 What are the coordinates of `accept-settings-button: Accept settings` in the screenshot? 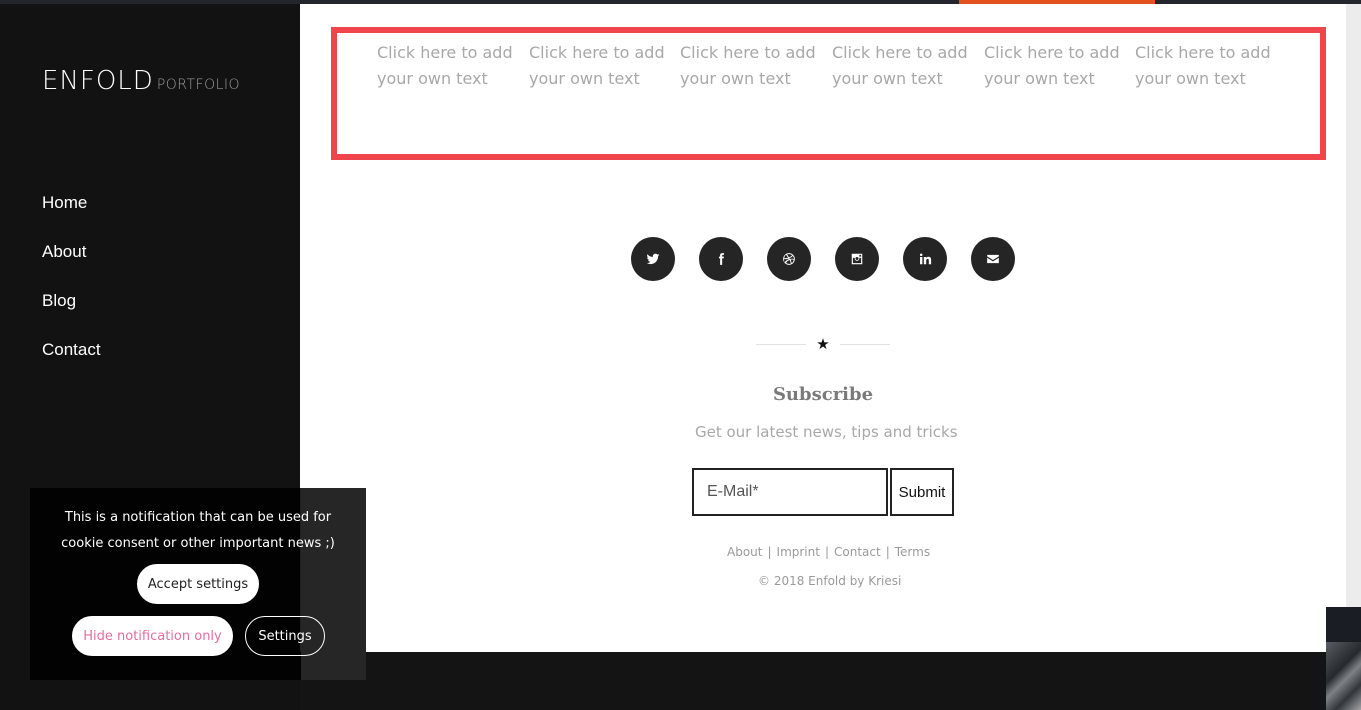 It's located at (198, 584).